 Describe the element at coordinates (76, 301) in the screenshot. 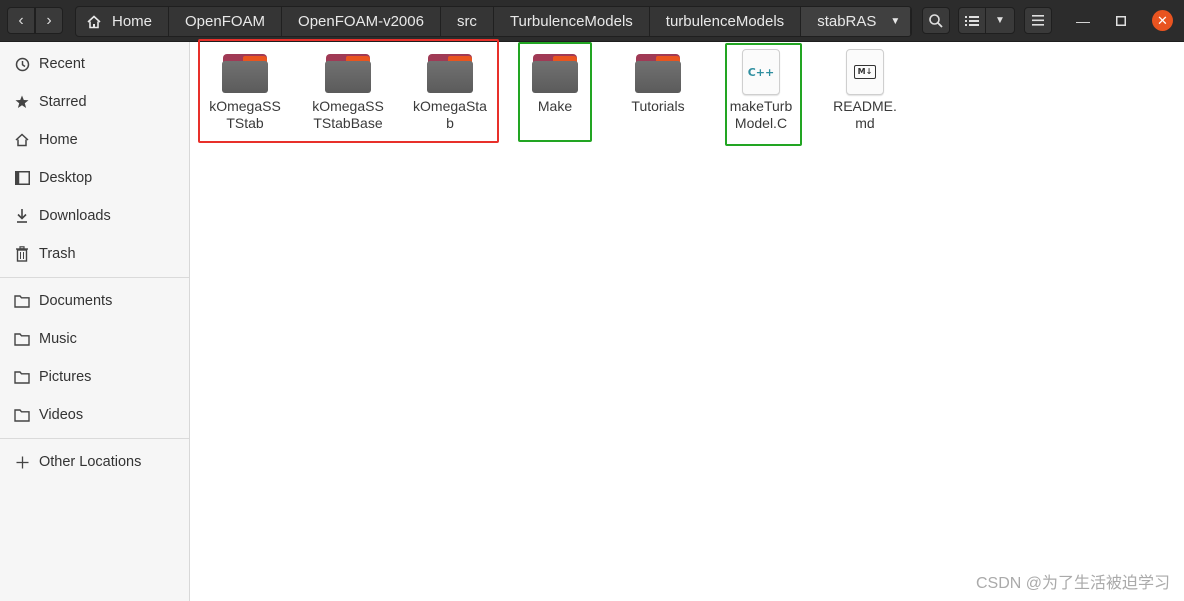

I see `sidebar-item-label: Documents` at that location.